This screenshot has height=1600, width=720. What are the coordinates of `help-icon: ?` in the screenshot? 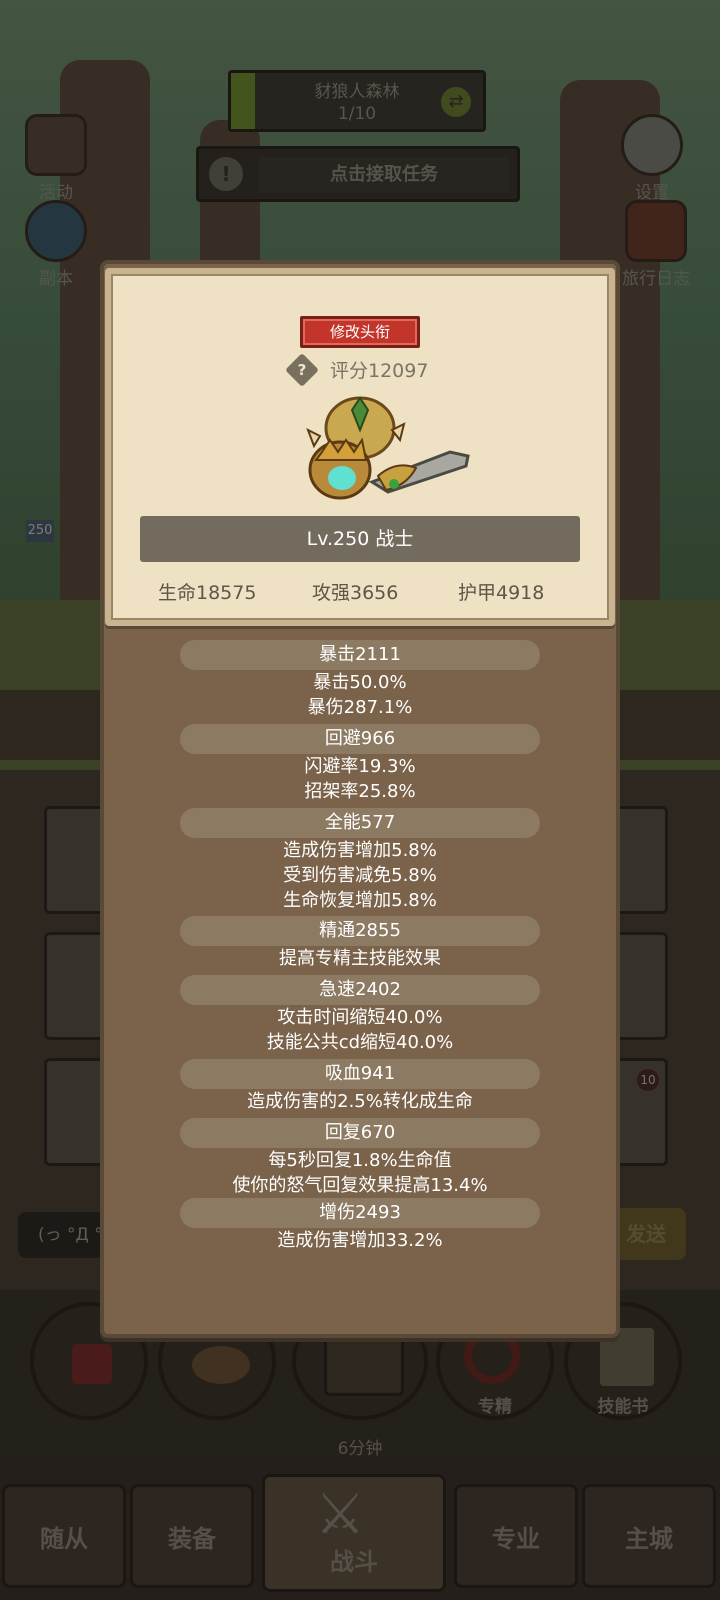 It's located at (302, 370).